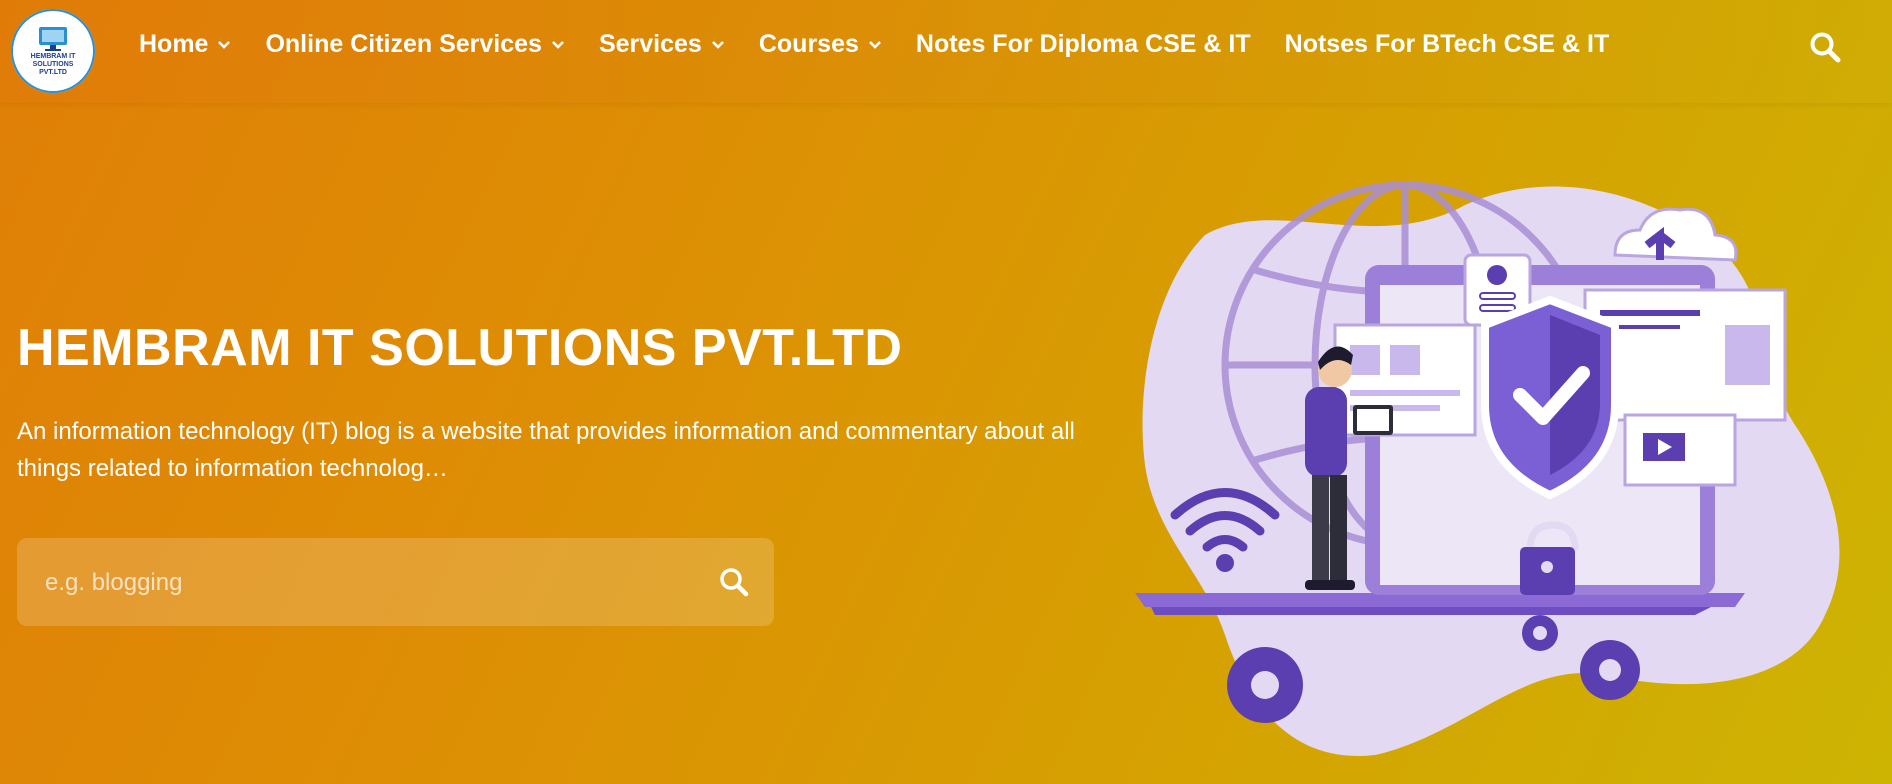 This screenshot has height=784, width=1892. I want to click on nav-label: Home, so click(174, 44).